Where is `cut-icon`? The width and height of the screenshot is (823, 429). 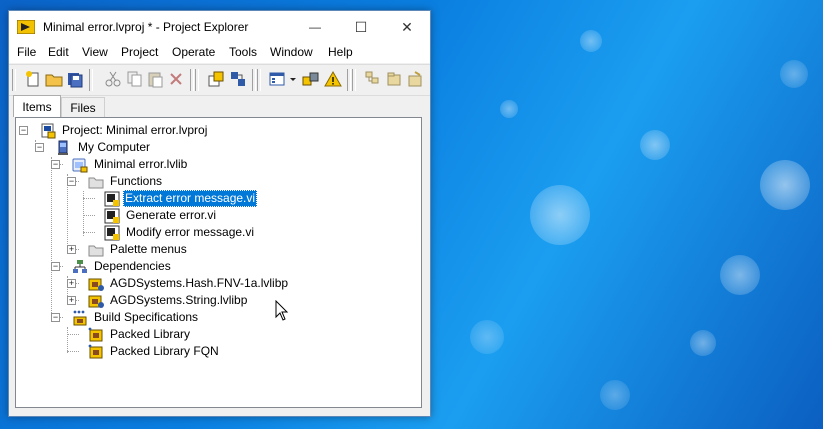 cut-icon is located at coordinates (113, 79).